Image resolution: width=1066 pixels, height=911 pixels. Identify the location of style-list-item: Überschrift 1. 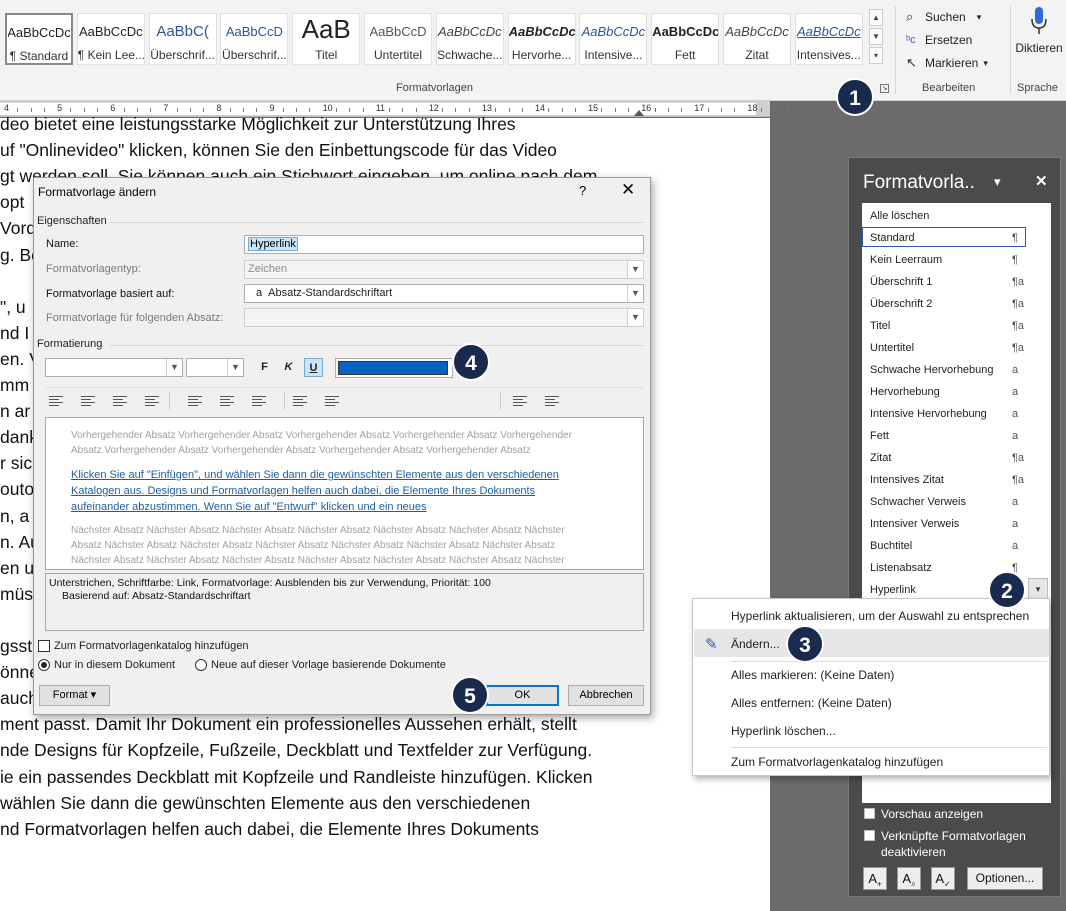
(901, 282).